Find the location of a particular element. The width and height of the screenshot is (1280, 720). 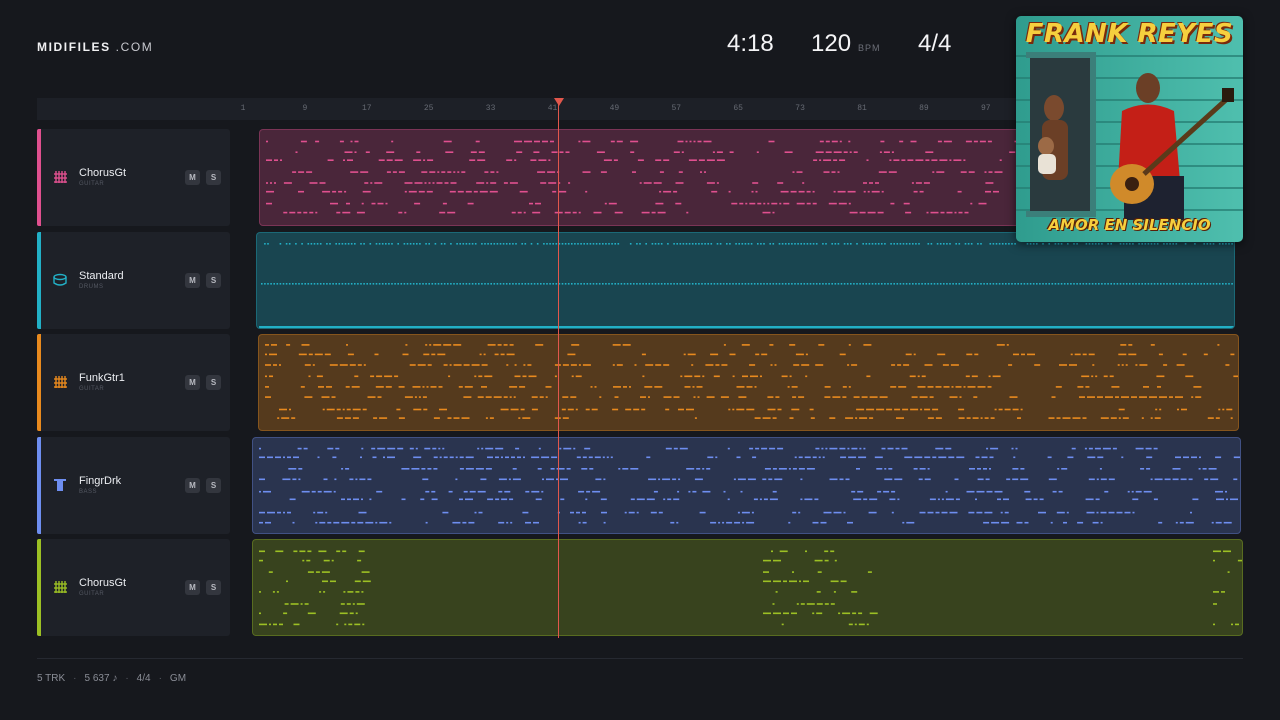

footer-signature: 4/4 is located at coordinates (143, 678).